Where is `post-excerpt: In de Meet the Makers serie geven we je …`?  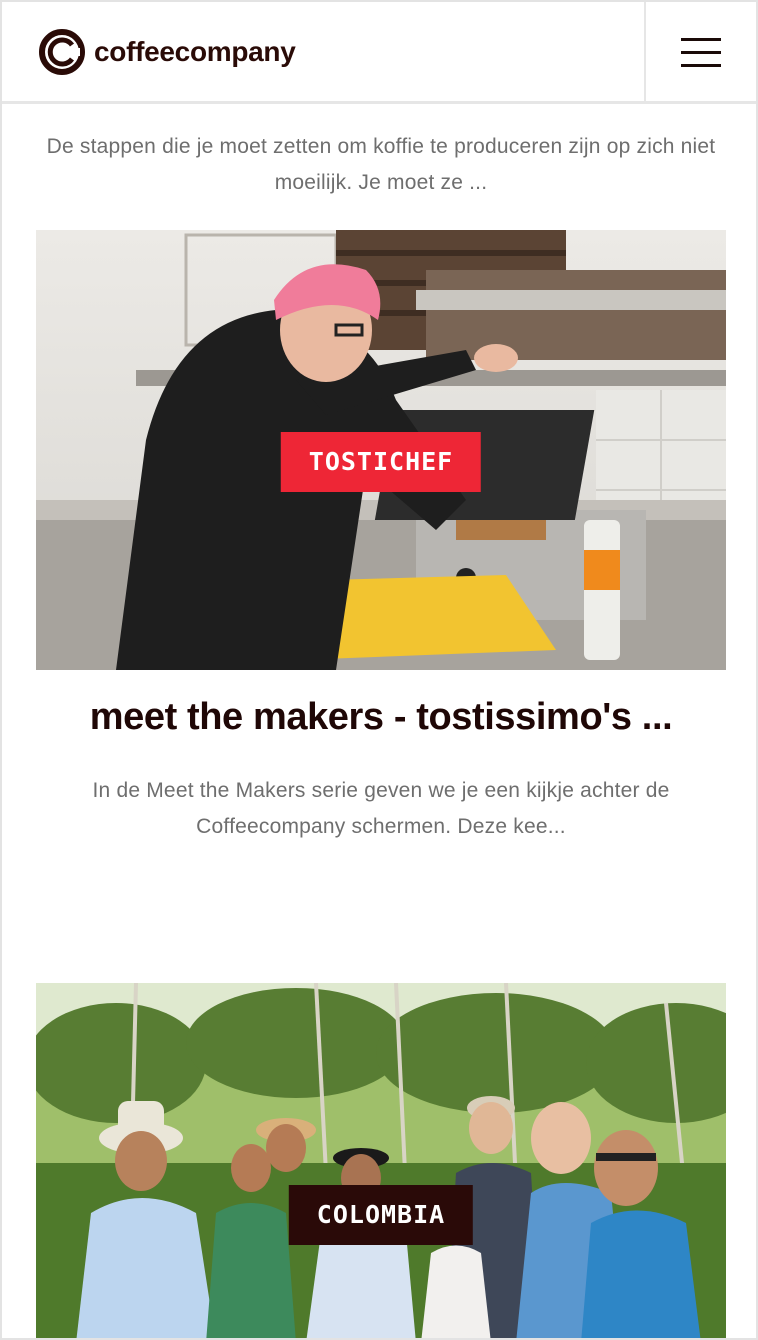 post-excerpt: In de Meet the Makers serie geven we je … is located at coordinates (381, 808).